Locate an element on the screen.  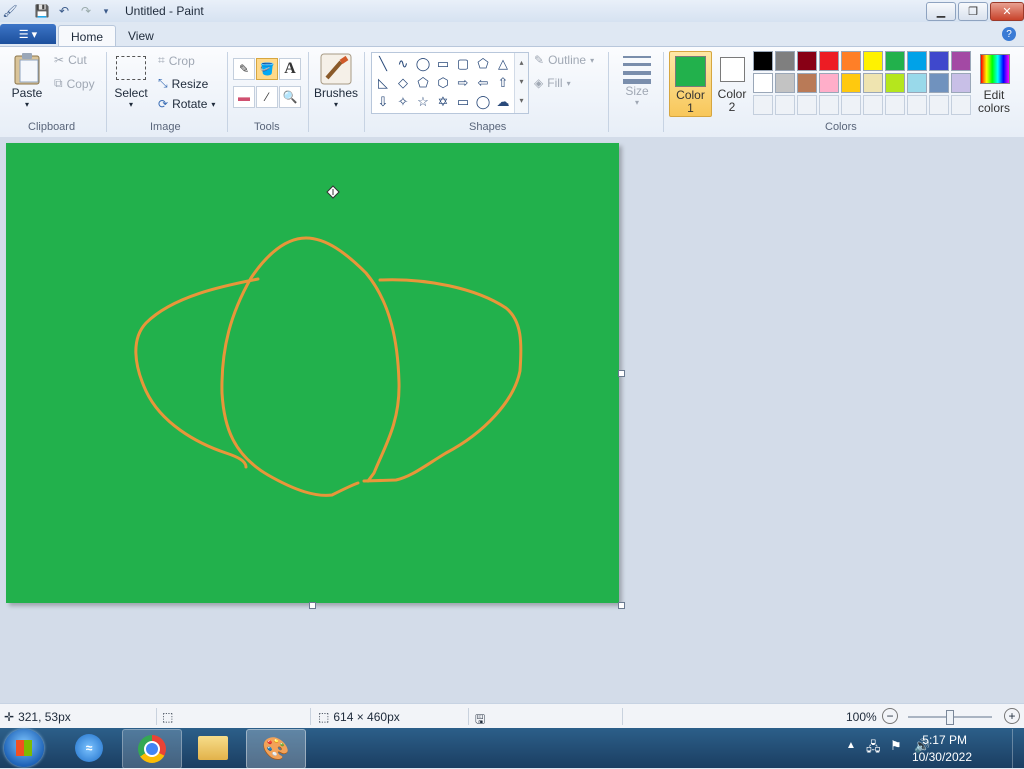
cloud-callout-shape-icon: ☁ is located at coordinates (503, 102).